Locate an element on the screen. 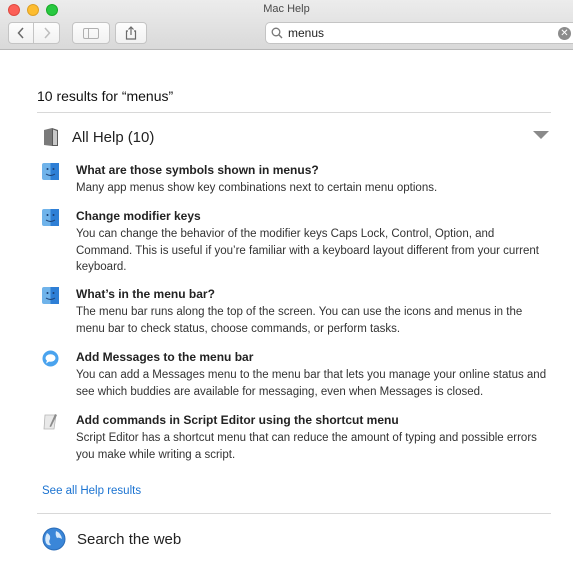 The height and width of the screenshot is (582, 573). disclosure-triangle-icon is located at coordinates (541, 135).